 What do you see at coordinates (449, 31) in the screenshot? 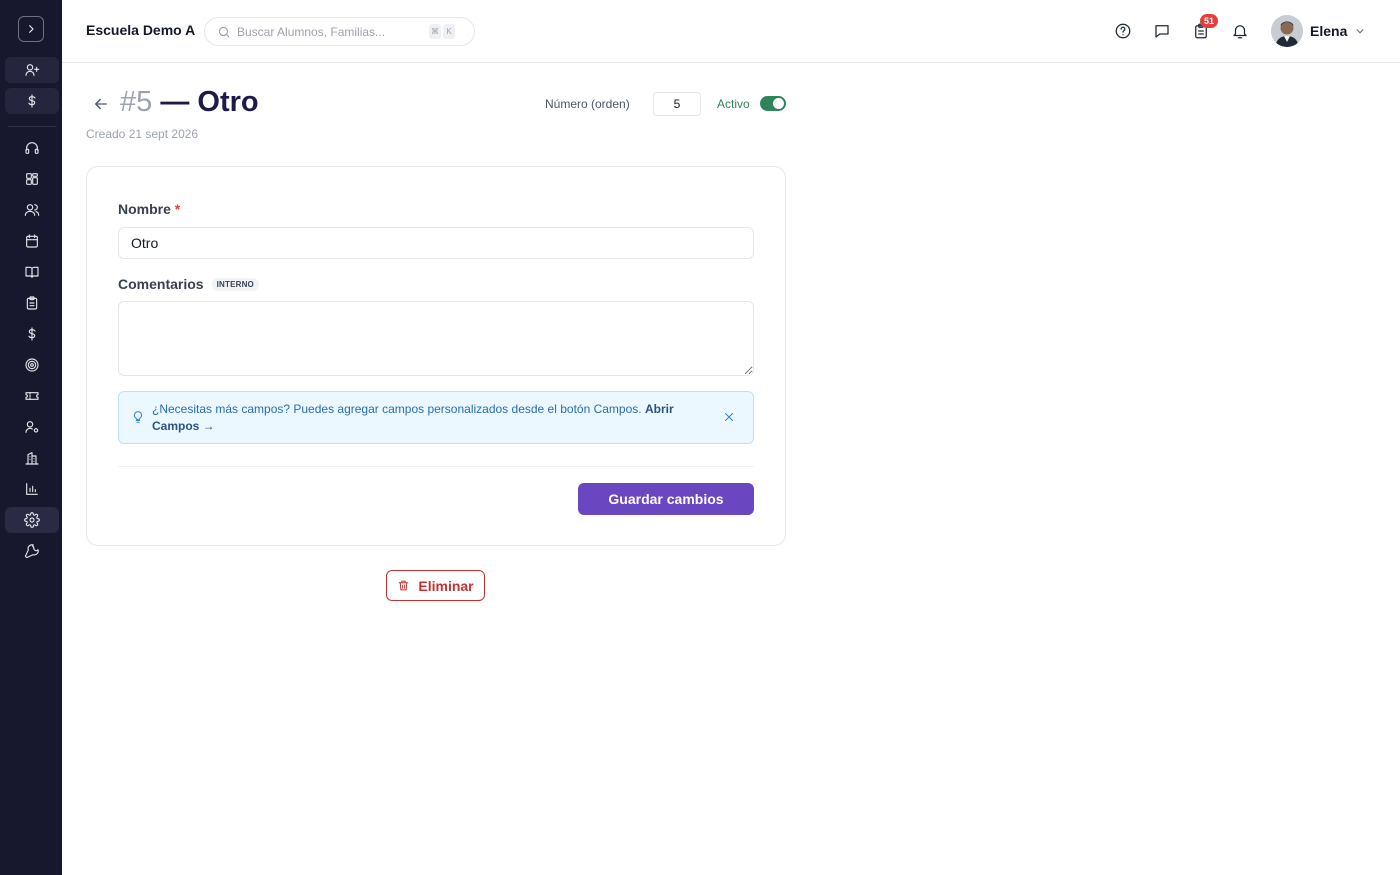
I see `kbd-k: K` at bounding box center [449, 31].